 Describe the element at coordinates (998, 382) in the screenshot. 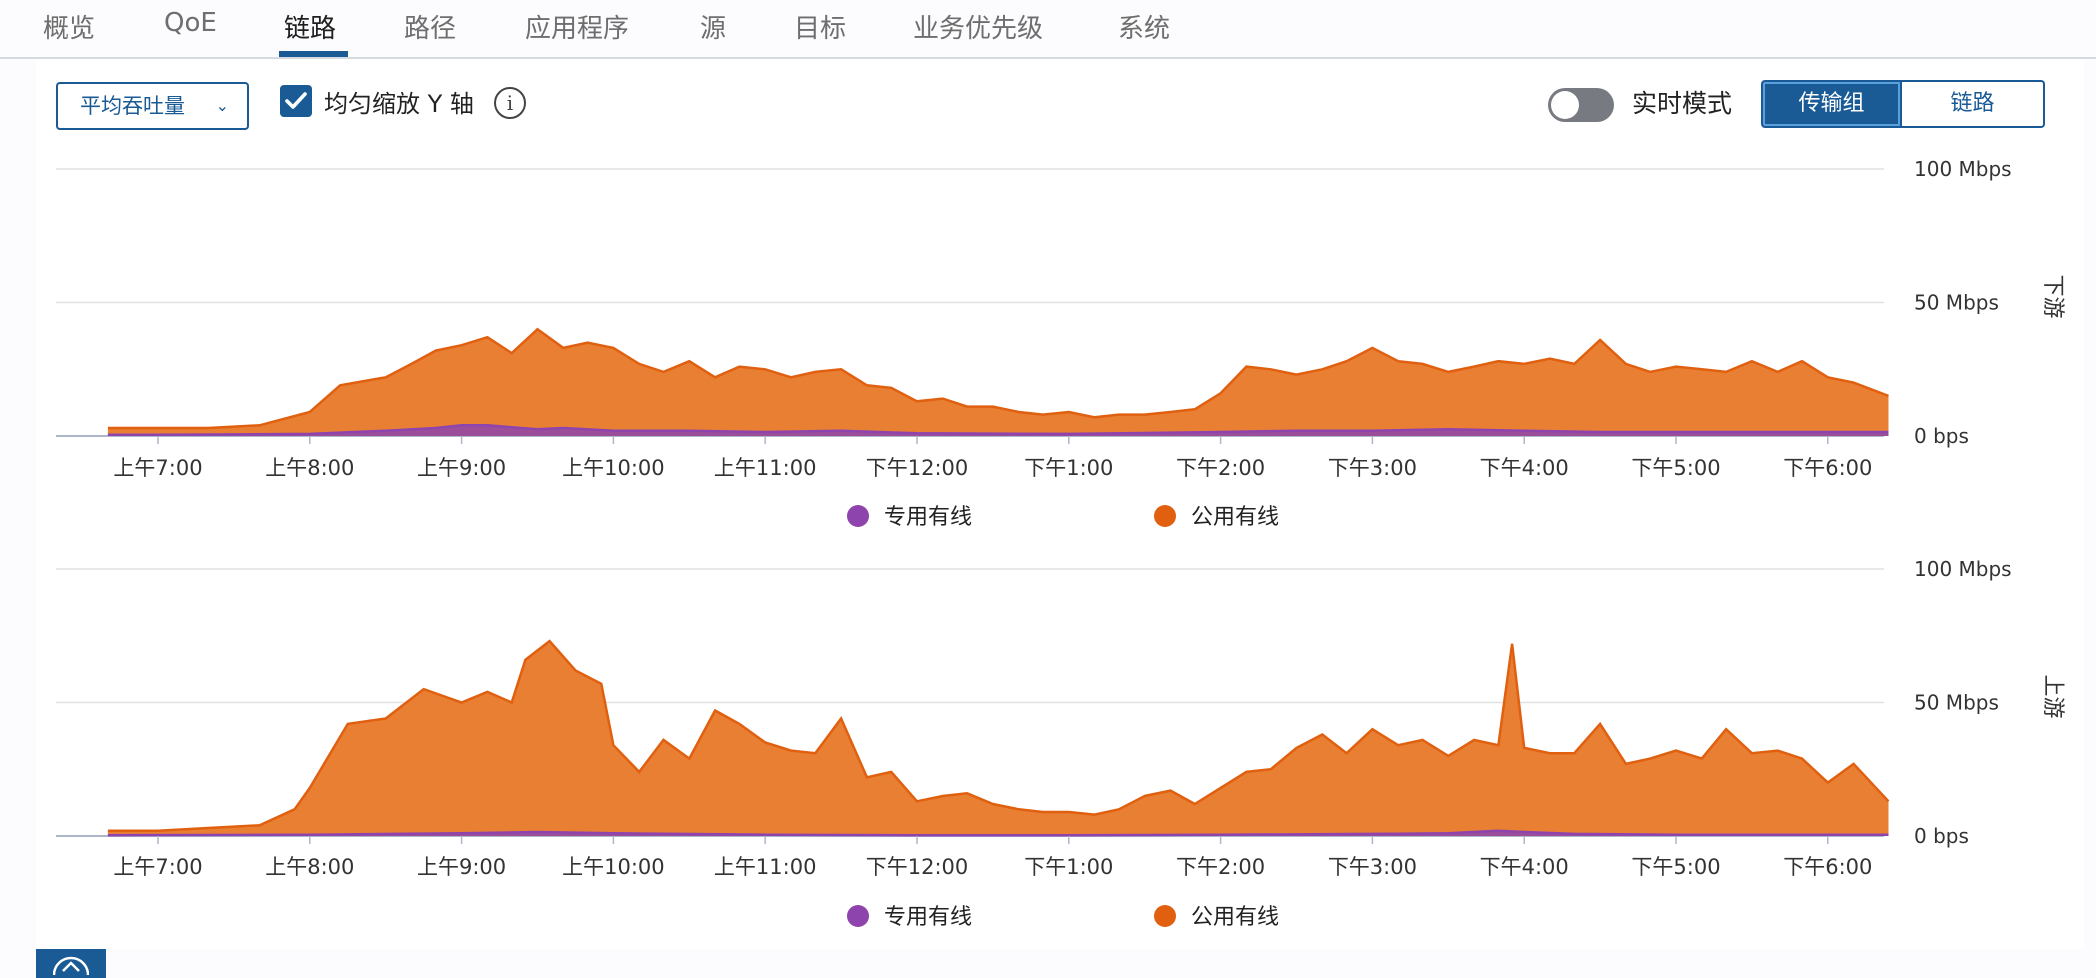

I see `area-series` at that location.